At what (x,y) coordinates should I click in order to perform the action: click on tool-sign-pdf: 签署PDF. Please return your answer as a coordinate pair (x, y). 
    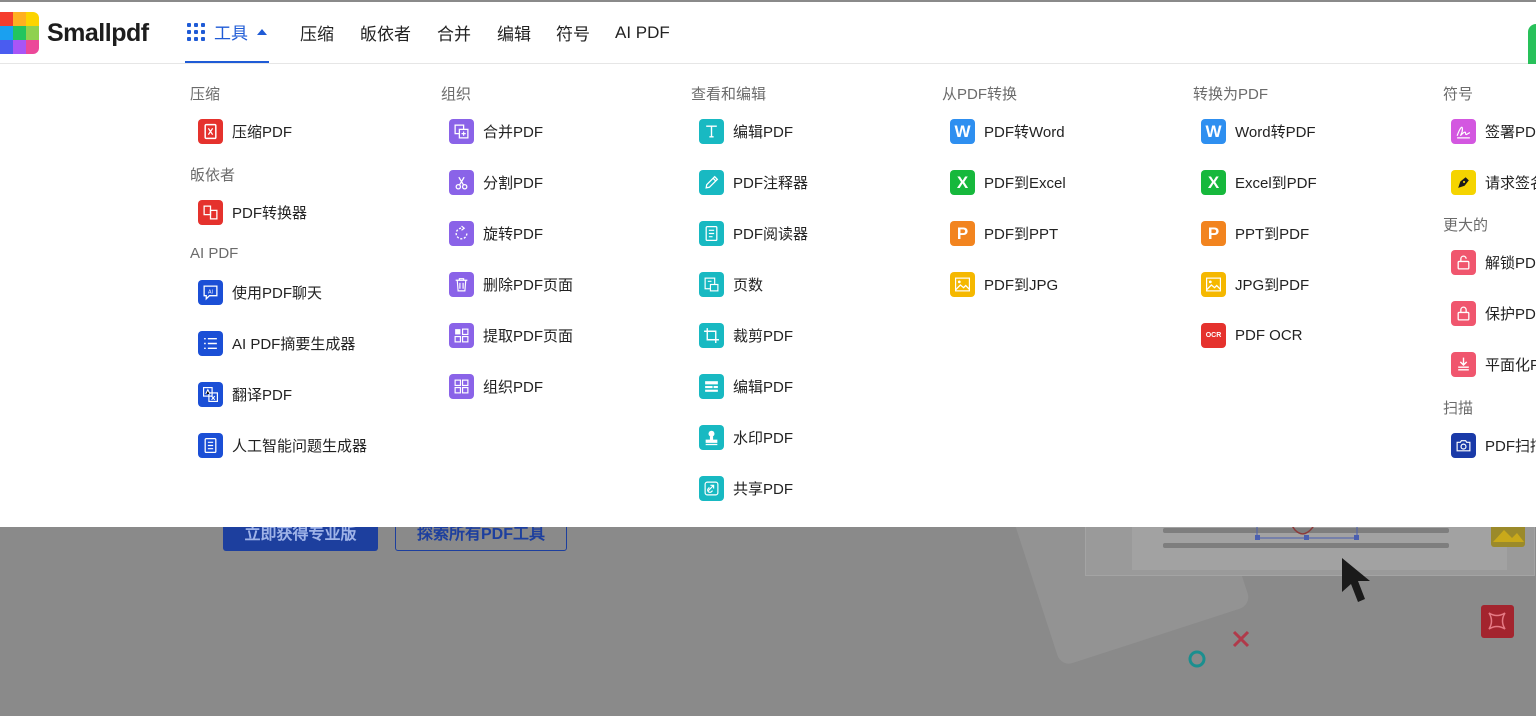
    Looking at the image, I should click on (1493, 131).